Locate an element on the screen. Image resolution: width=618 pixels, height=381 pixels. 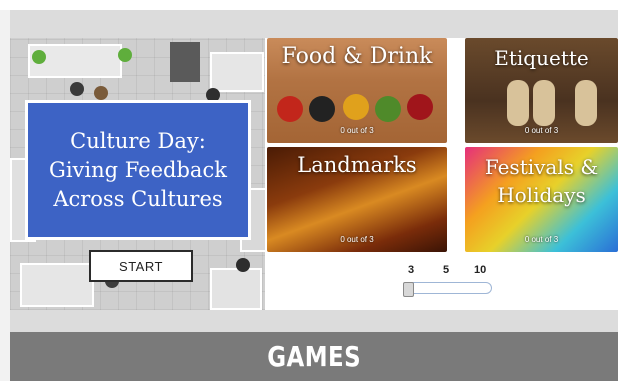
page-size-option-5: 5 is located at coordinates (446, 270).